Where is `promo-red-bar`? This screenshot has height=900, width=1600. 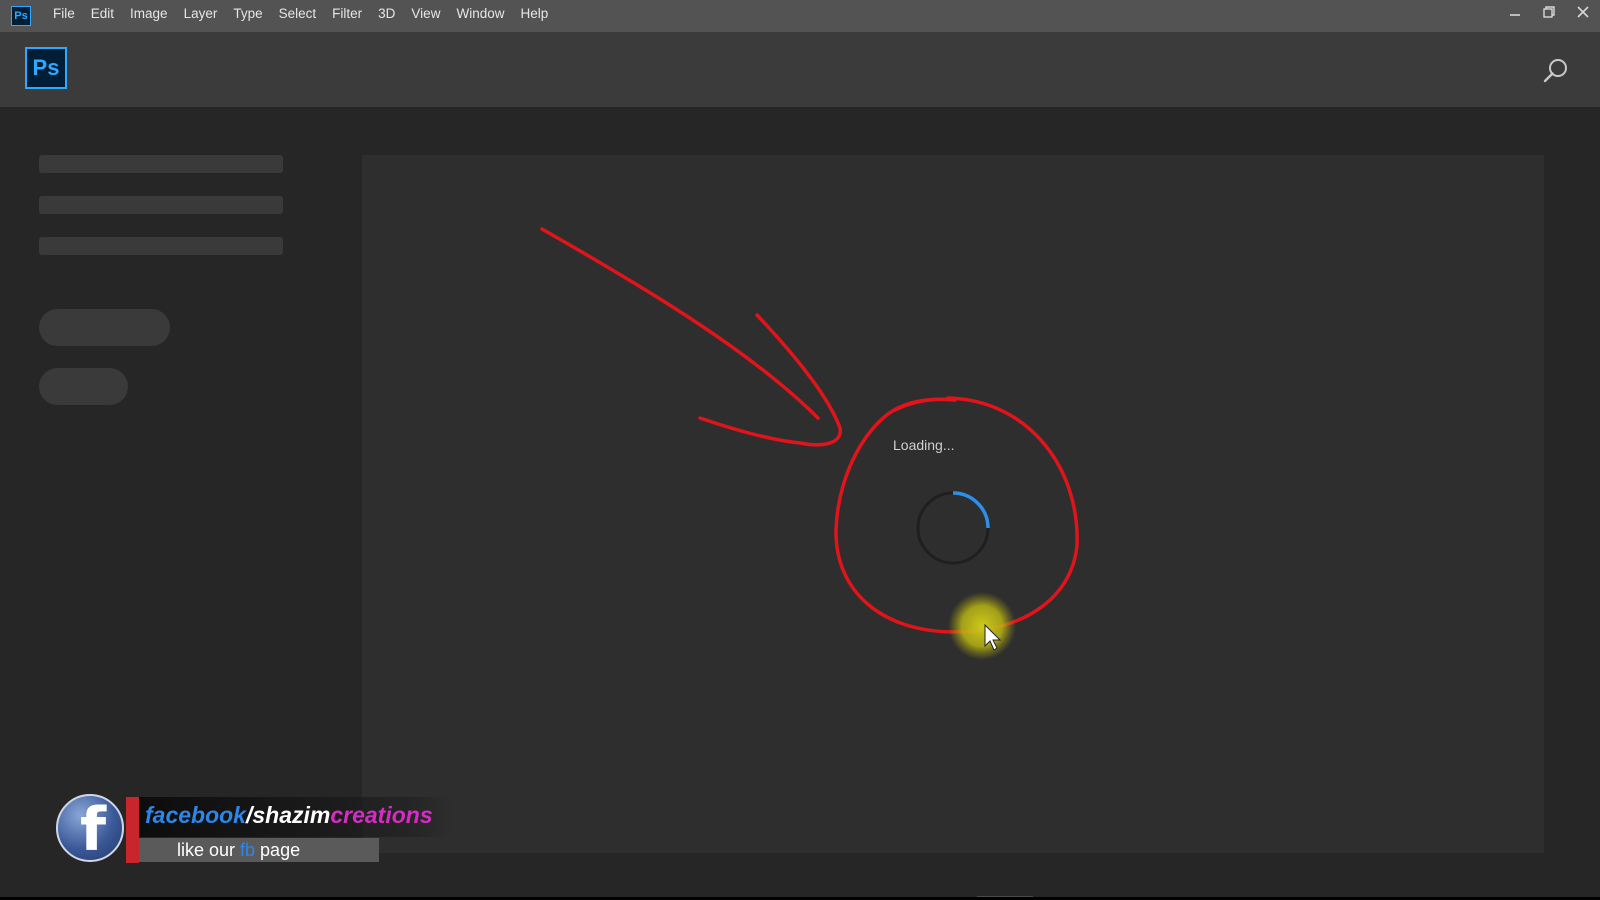 promo-red-bar is located at coordinates (132, 830).